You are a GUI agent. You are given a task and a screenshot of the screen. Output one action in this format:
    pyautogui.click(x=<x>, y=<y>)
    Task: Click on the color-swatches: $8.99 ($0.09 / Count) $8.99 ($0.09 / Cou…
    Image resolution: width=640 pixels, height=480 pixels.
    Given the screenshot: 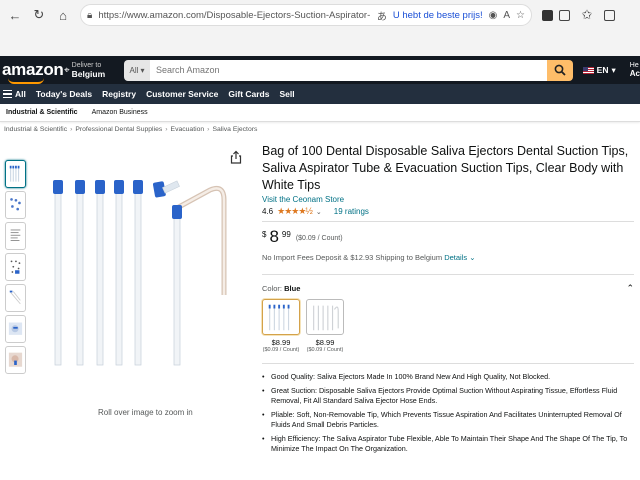 What is the action you would take?
    pyautogui.click(x=448, y=326)
    